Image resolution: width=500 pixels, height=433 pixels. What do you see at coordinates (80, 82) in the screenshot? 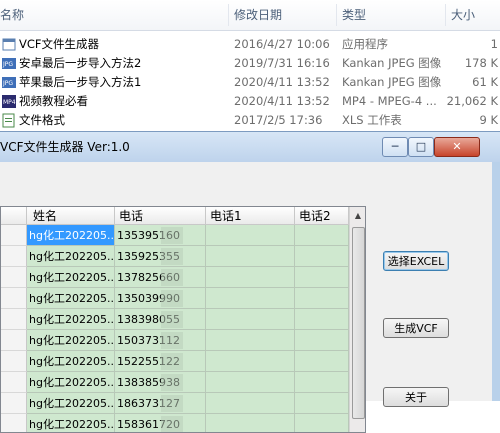
I see `file-name: 苹果最后一步导入方法1` at bounding box center [80, 82].